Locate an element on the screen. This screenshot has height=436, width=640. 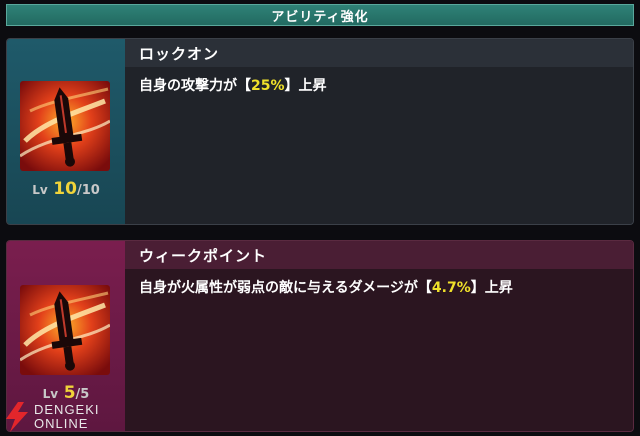
ability-icon-panel: Lv 10/10 is located at coordinates (66, 131).